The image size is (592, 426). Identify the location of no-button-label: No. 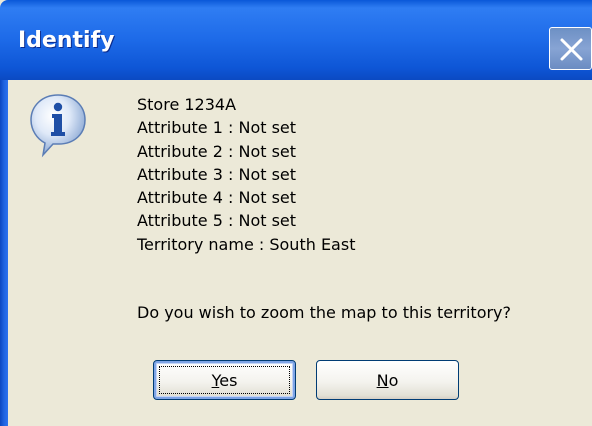
(387, 380).